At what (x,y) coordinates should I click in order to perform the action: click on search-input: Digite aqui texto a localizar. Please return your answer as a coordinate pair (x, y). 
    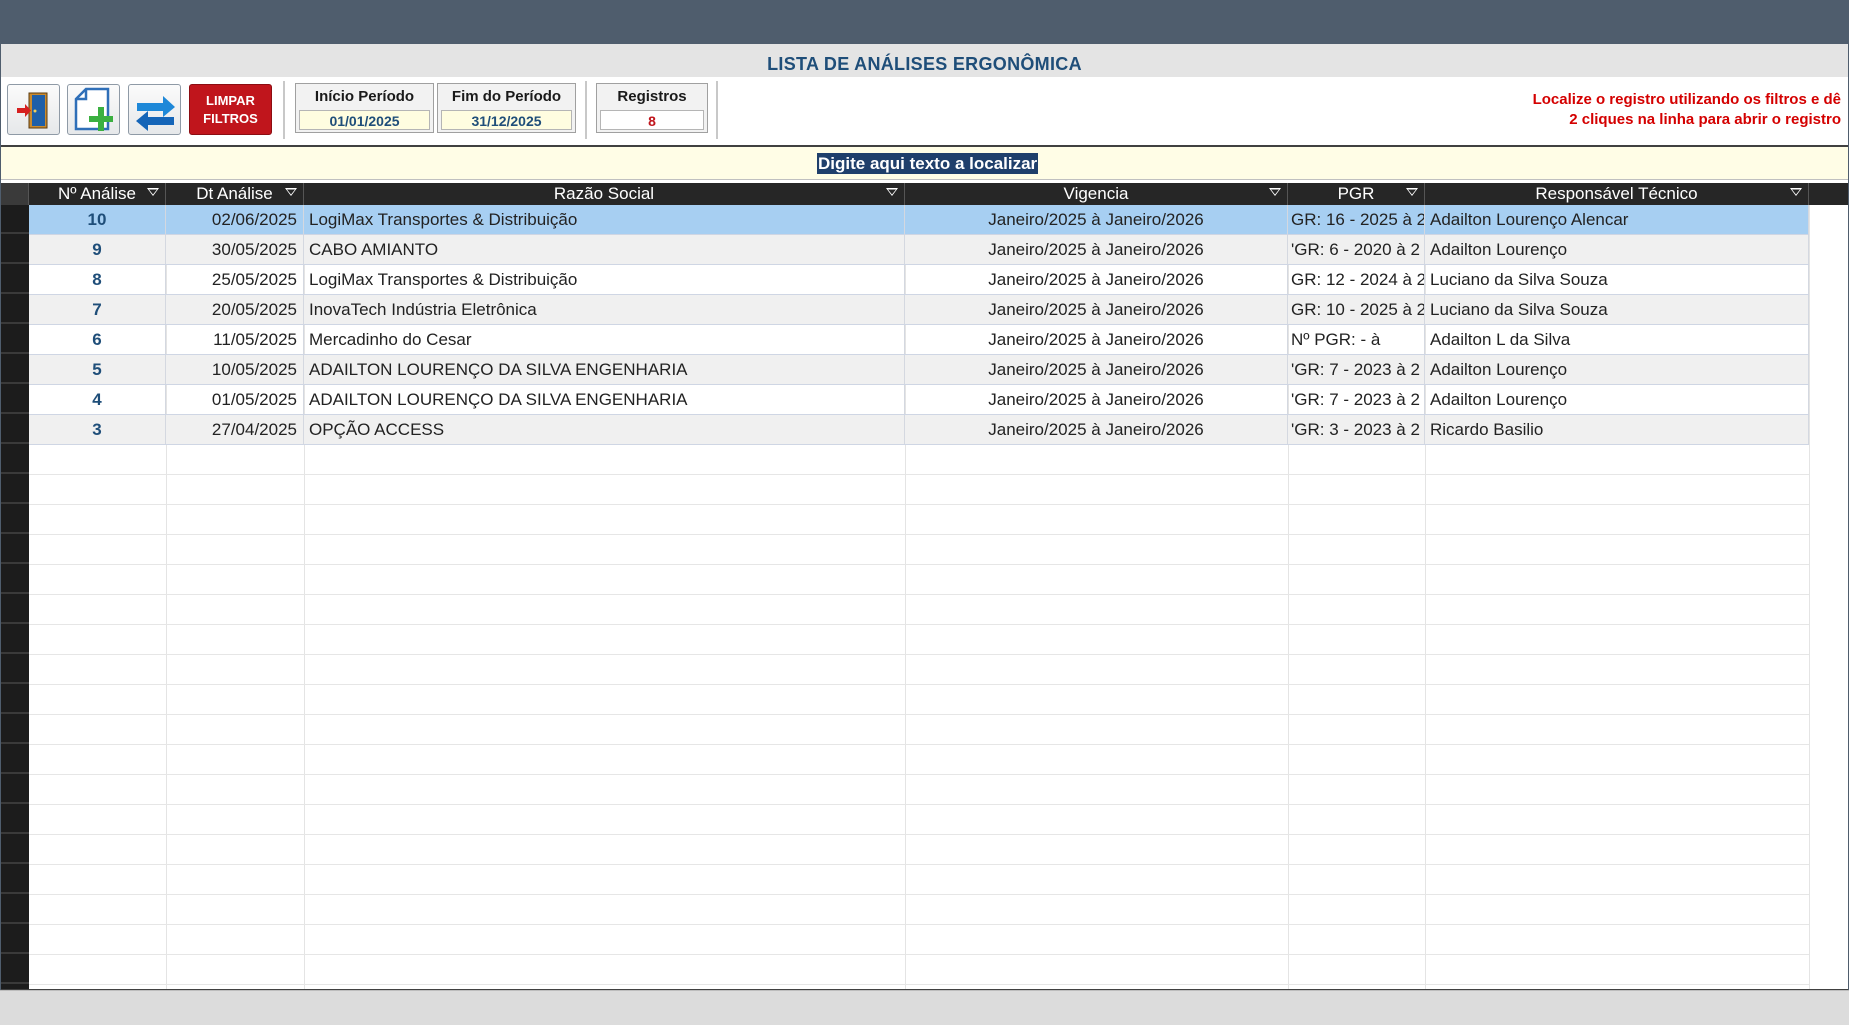
    Looking at the image, I should click on (928, 163).